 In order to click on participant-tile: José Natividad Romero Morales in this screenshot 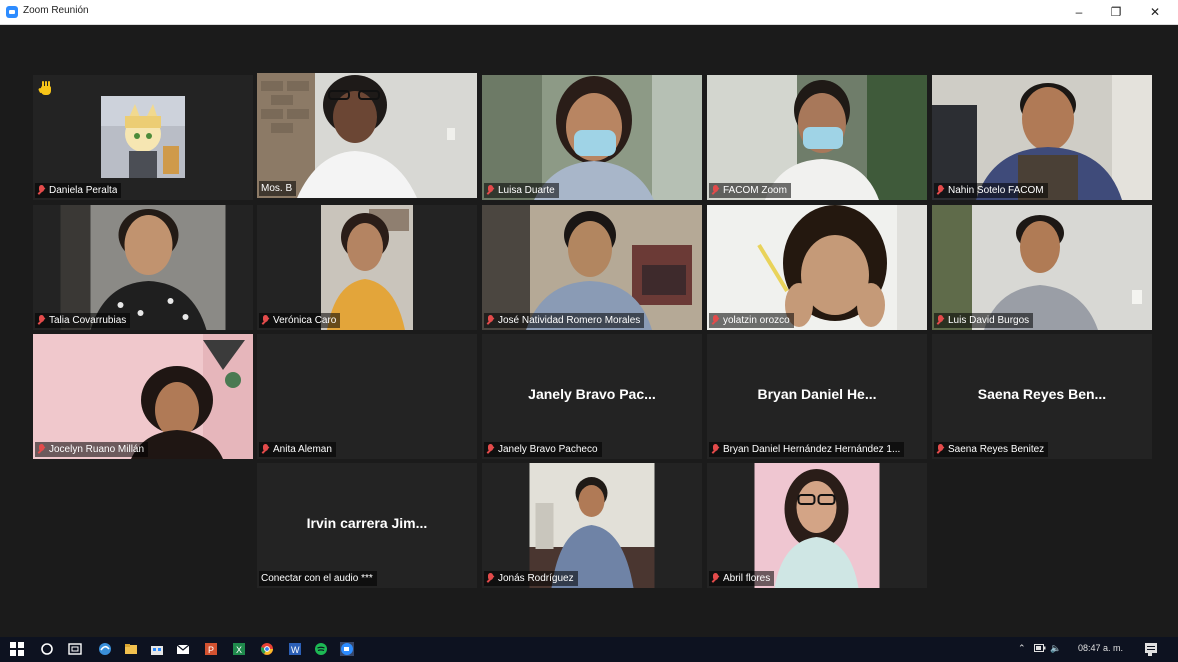, I will do `click(592, 267)`.